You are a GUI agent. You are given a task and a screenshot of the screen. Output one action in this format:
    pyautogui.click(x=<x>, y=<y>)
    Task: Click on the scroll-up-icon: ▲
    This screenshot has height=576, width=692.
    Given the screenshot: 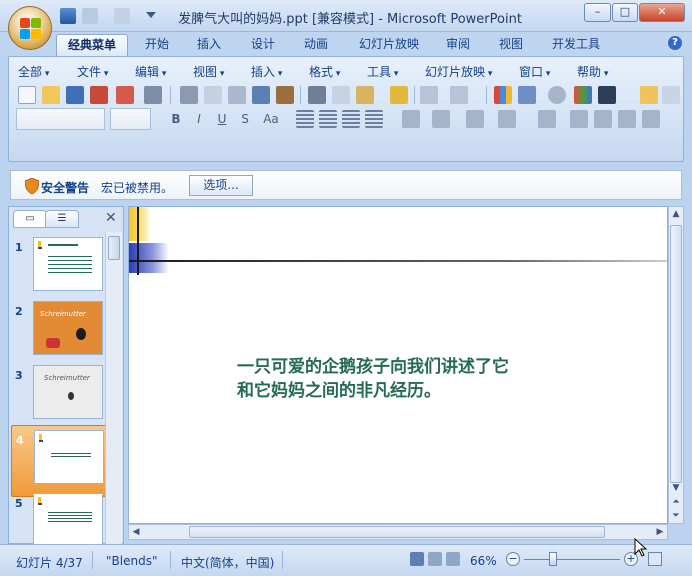 What is the action you would take?
    pyautogui.click(x=676, y=214)
    